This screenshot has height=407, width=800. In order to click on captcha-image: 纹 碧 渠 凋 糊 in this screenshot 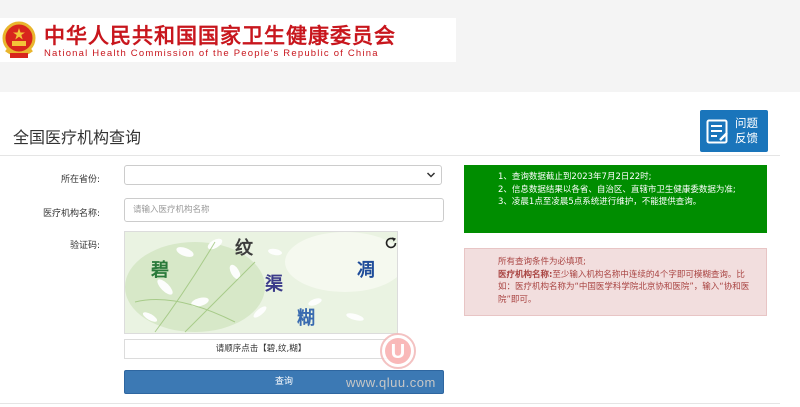, I will do `click(261, 282)`.